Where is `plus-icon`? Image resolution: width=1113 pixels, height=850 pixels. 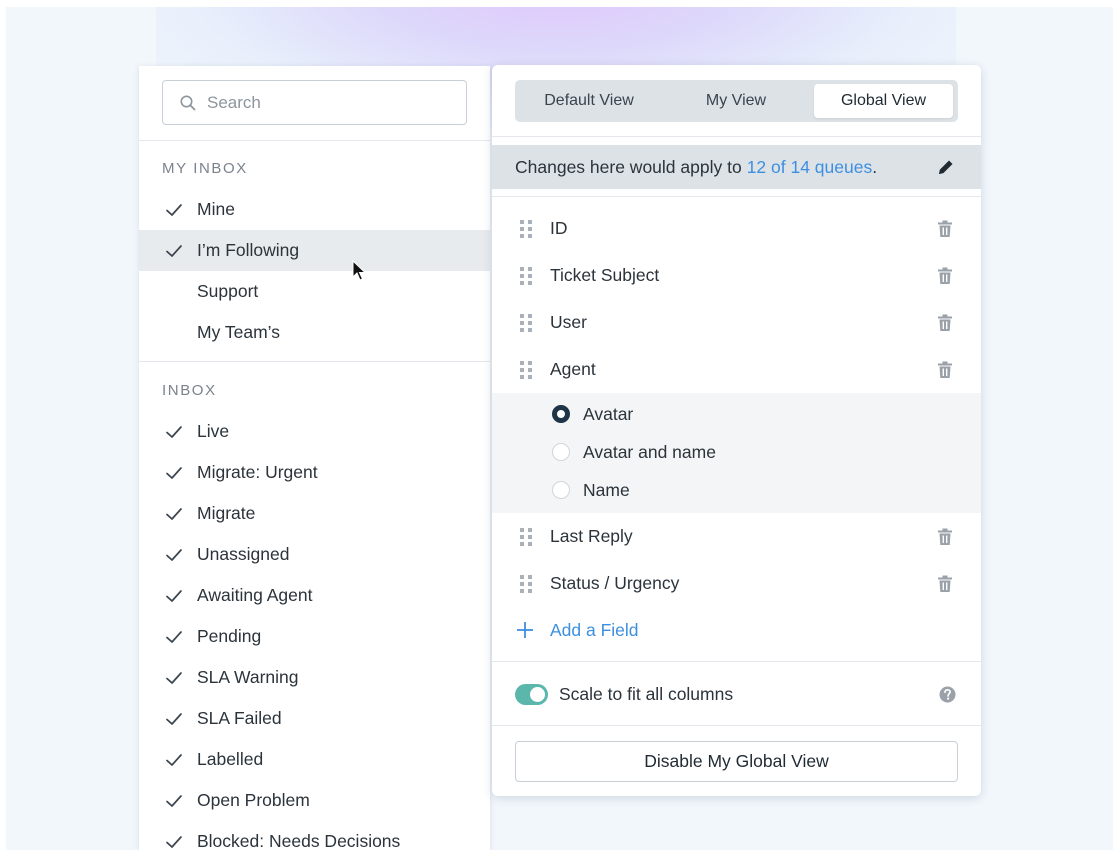
plus-icon is located at coordinates (525, 630).